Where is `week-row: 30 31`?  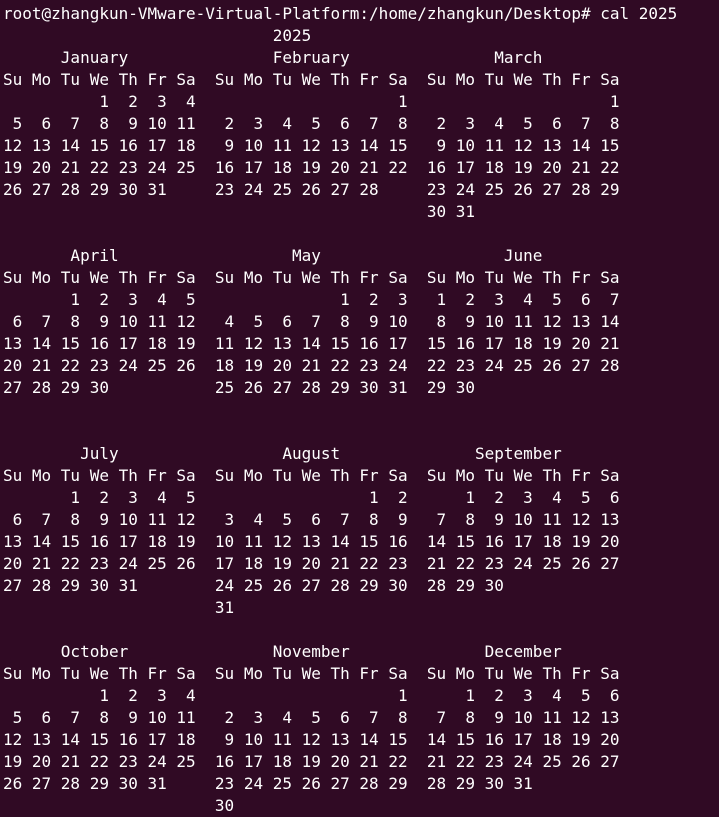
week-row: 30 31 is located at coordinates (239, 211).